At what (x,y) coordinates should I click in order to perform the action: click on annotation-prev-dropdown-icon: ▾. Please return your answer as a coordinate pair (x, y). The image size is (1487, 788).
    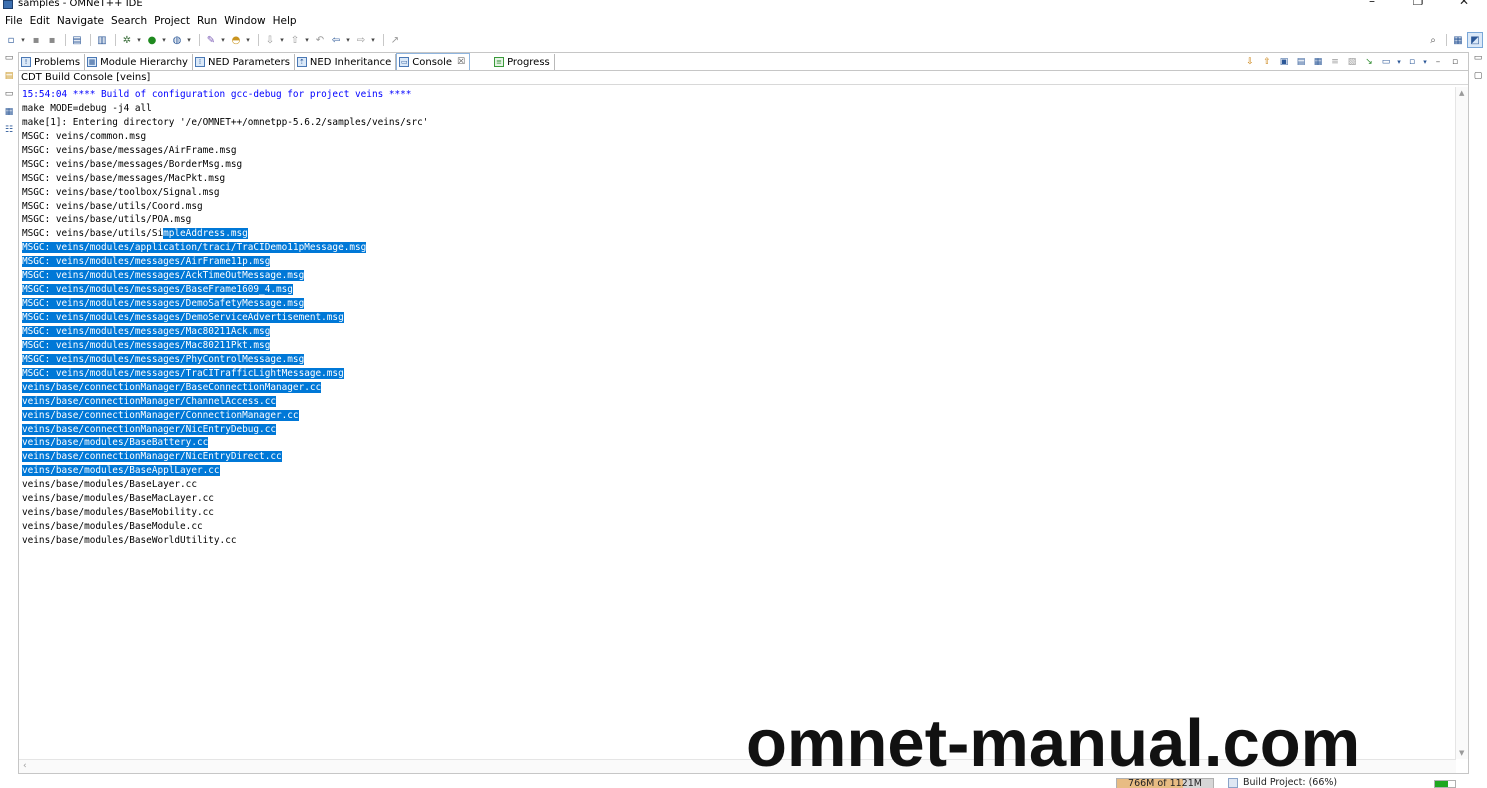
    Looking at the image, I should click on (307, 40).